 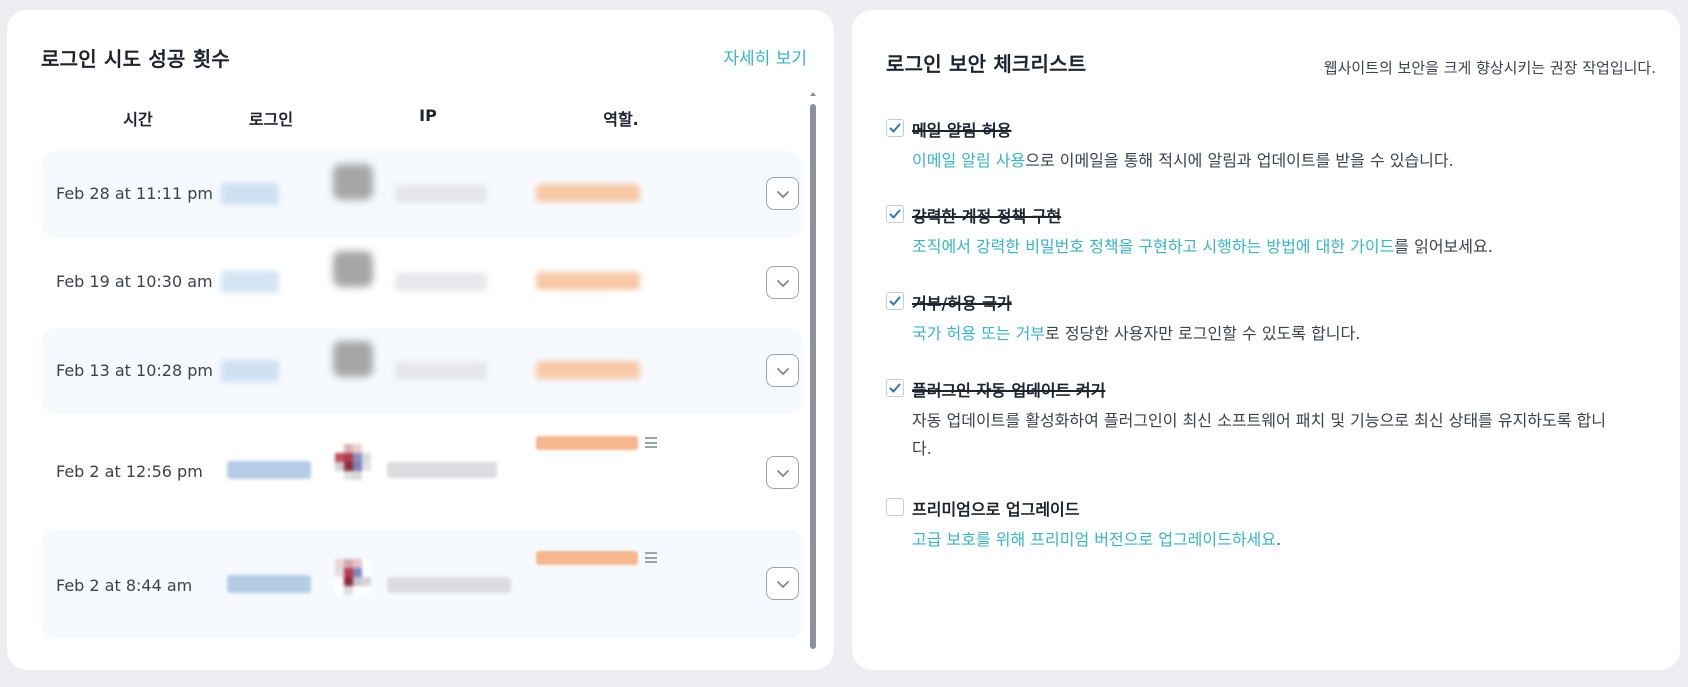 I want to click on row-time: Feb 13 at 10:28 pm, so click(x=134, y=370).